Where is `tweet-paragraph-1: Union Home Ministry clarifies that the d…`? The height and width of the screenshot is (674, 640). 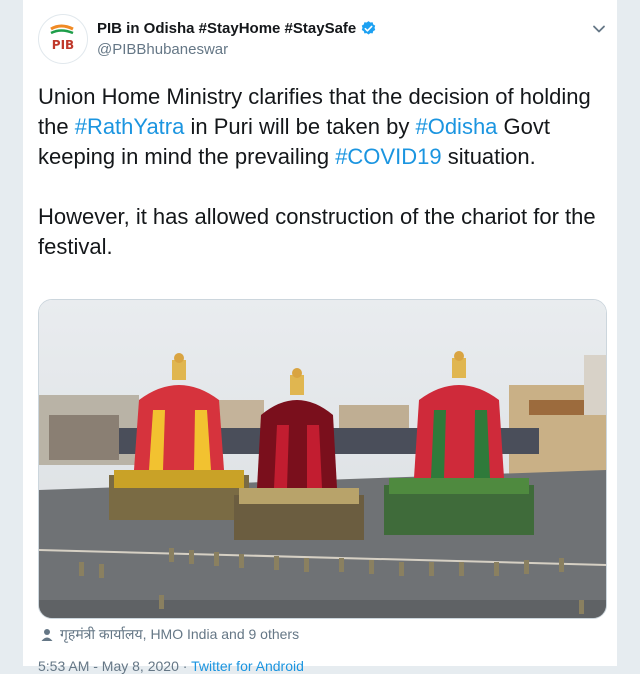
tweet-paragraph-1: Union Home Ministry clarifies that the d… is located at coordinates (323, 127).